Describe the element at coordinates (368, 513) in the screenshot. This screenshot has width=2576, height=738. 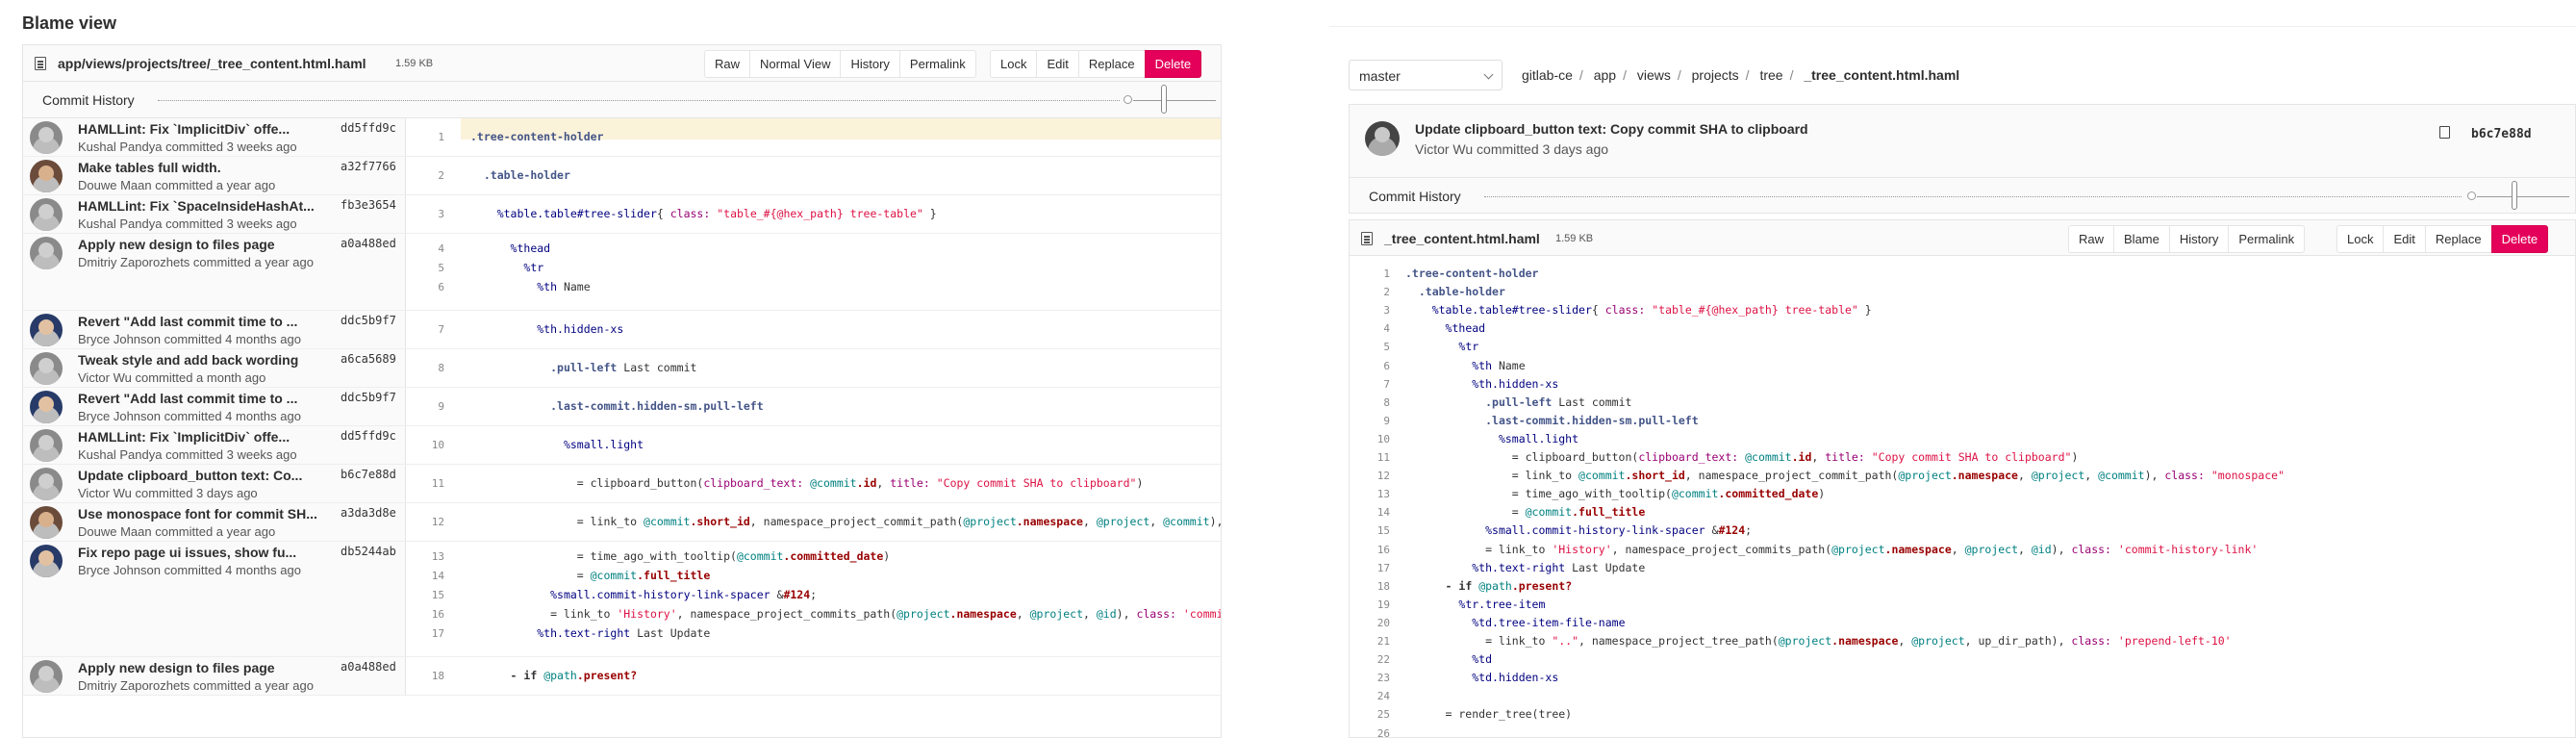
I see `blame-commit-sha: a3da3d8e` at that location.